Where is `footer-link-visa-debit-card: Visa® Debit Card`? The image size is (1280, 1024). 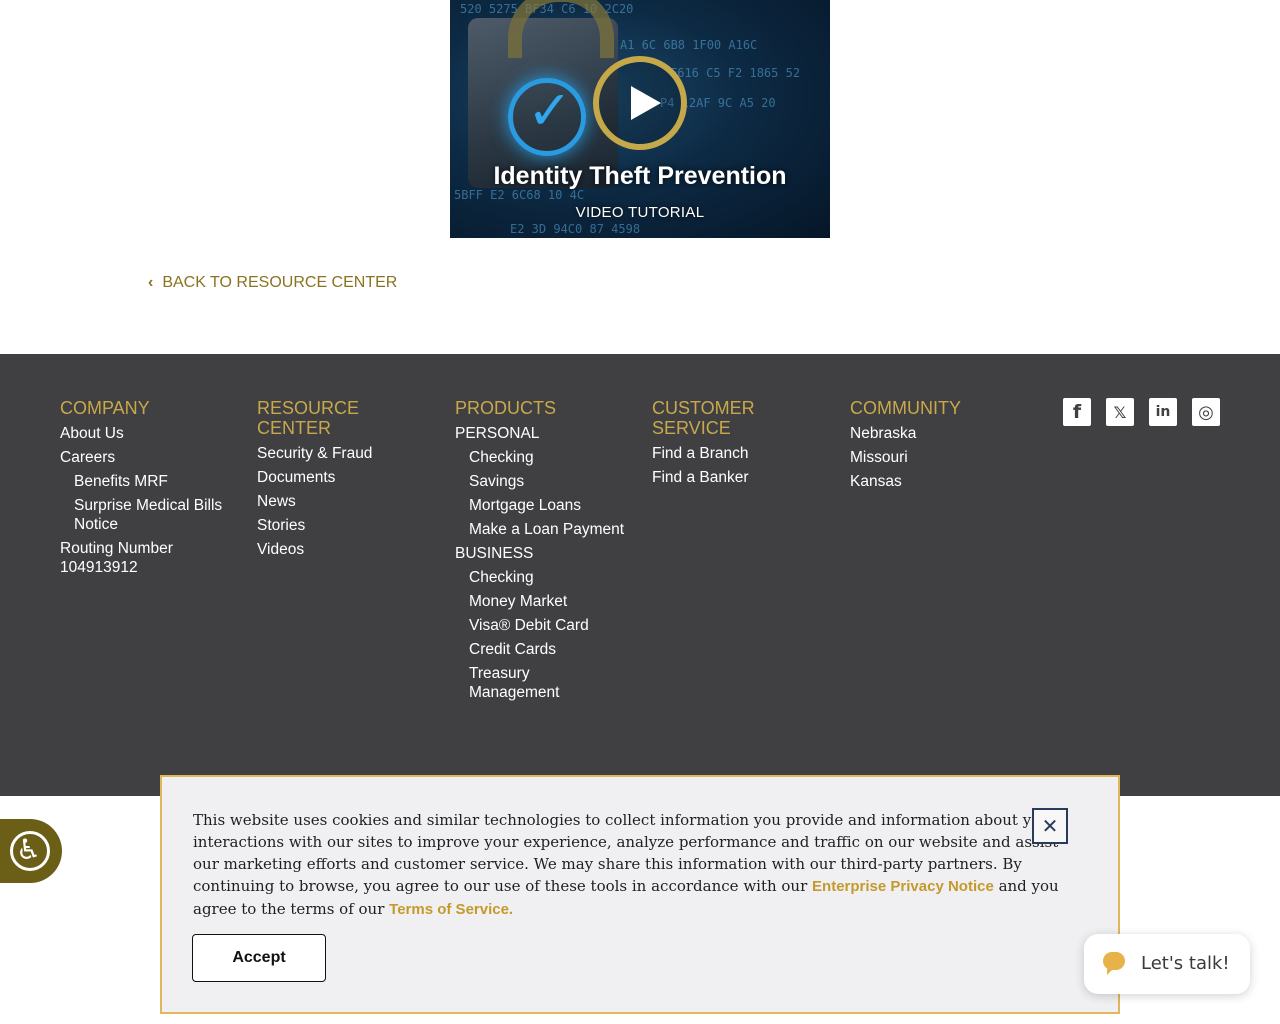 footer-link-visa-debit-card: Visa® Debit Card is located at coordinates (545, 625).